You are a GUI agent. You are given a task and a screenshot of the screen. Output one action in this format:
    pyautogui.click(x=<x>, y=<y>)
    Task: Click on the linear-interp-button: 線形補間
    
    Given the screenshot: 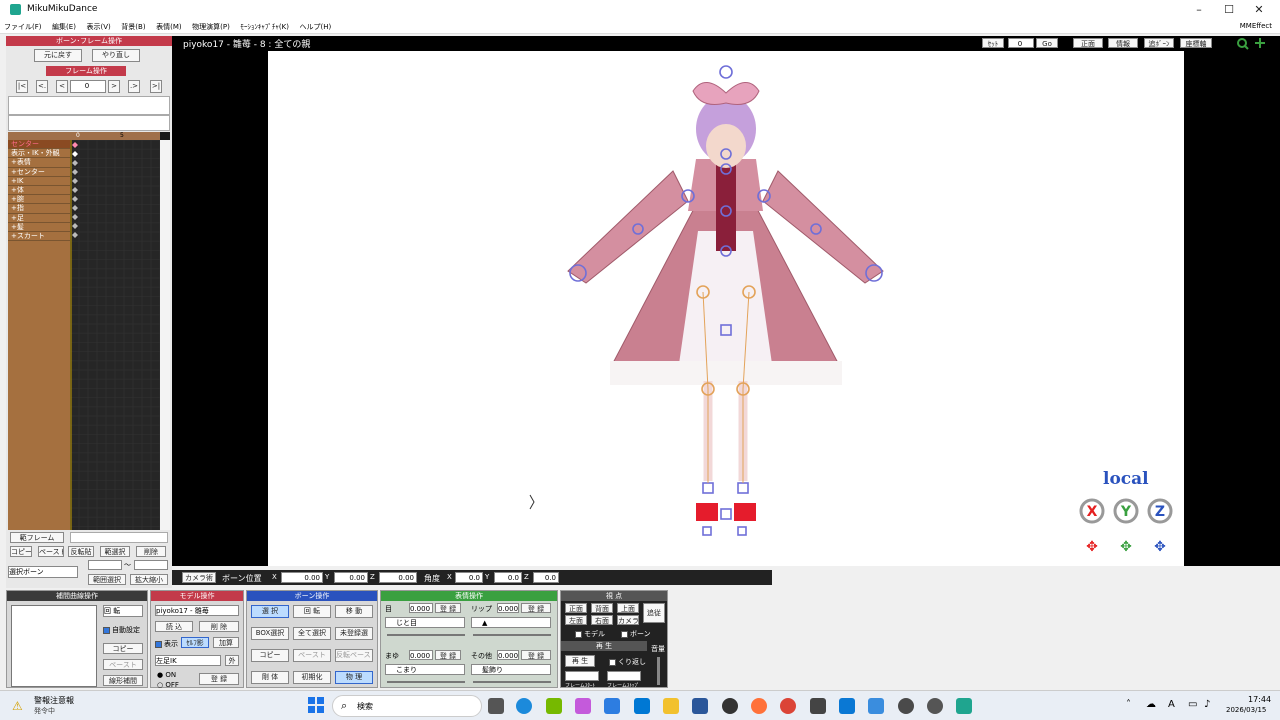 What is the action you would take?
    pyautogui.click(x=123, y=680)
    